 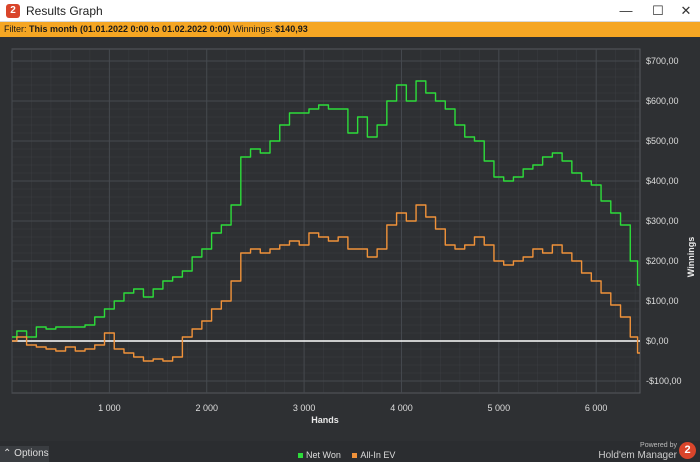 I want to click on winnings-label: Winnings:, so click(x=253, y=29).